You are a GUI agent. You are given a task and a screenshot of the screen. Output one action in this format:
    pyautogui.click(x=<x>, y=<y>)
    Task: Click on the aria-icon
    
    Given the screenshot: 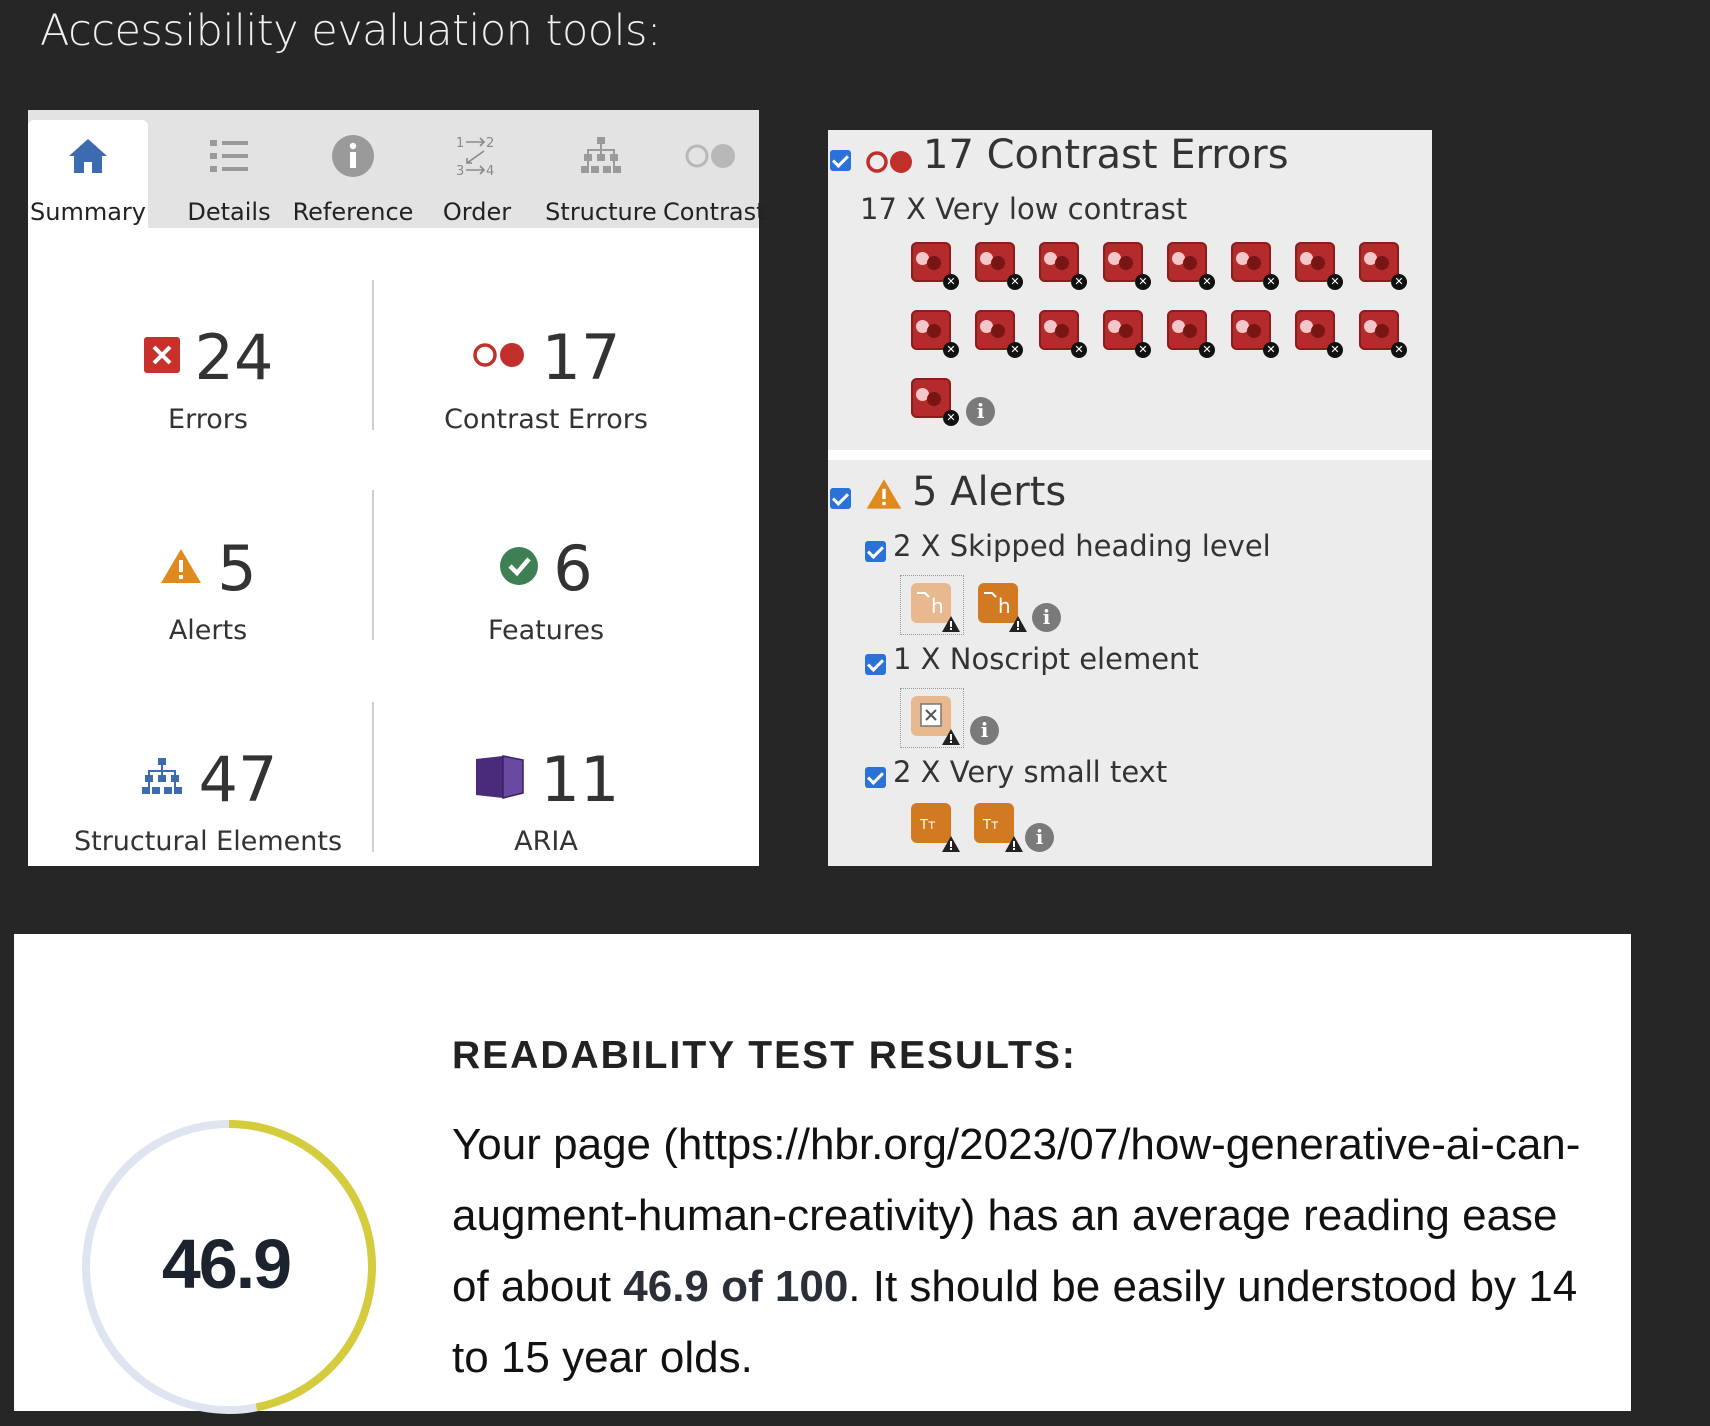 What is the action you would take?
    pyautogui.click(x=500, y=779)
    